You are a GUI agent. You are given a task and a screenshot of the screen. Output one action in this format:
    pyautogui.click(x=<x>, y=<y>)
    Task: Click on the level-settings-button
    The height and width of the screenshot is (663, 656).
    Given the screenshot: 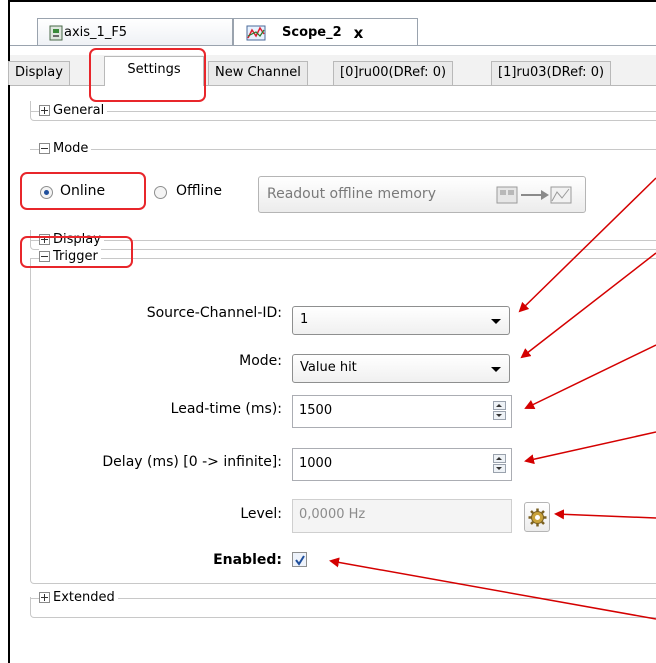 What is the action you would take?
    pyautogui.click(x=537, y=517)
    